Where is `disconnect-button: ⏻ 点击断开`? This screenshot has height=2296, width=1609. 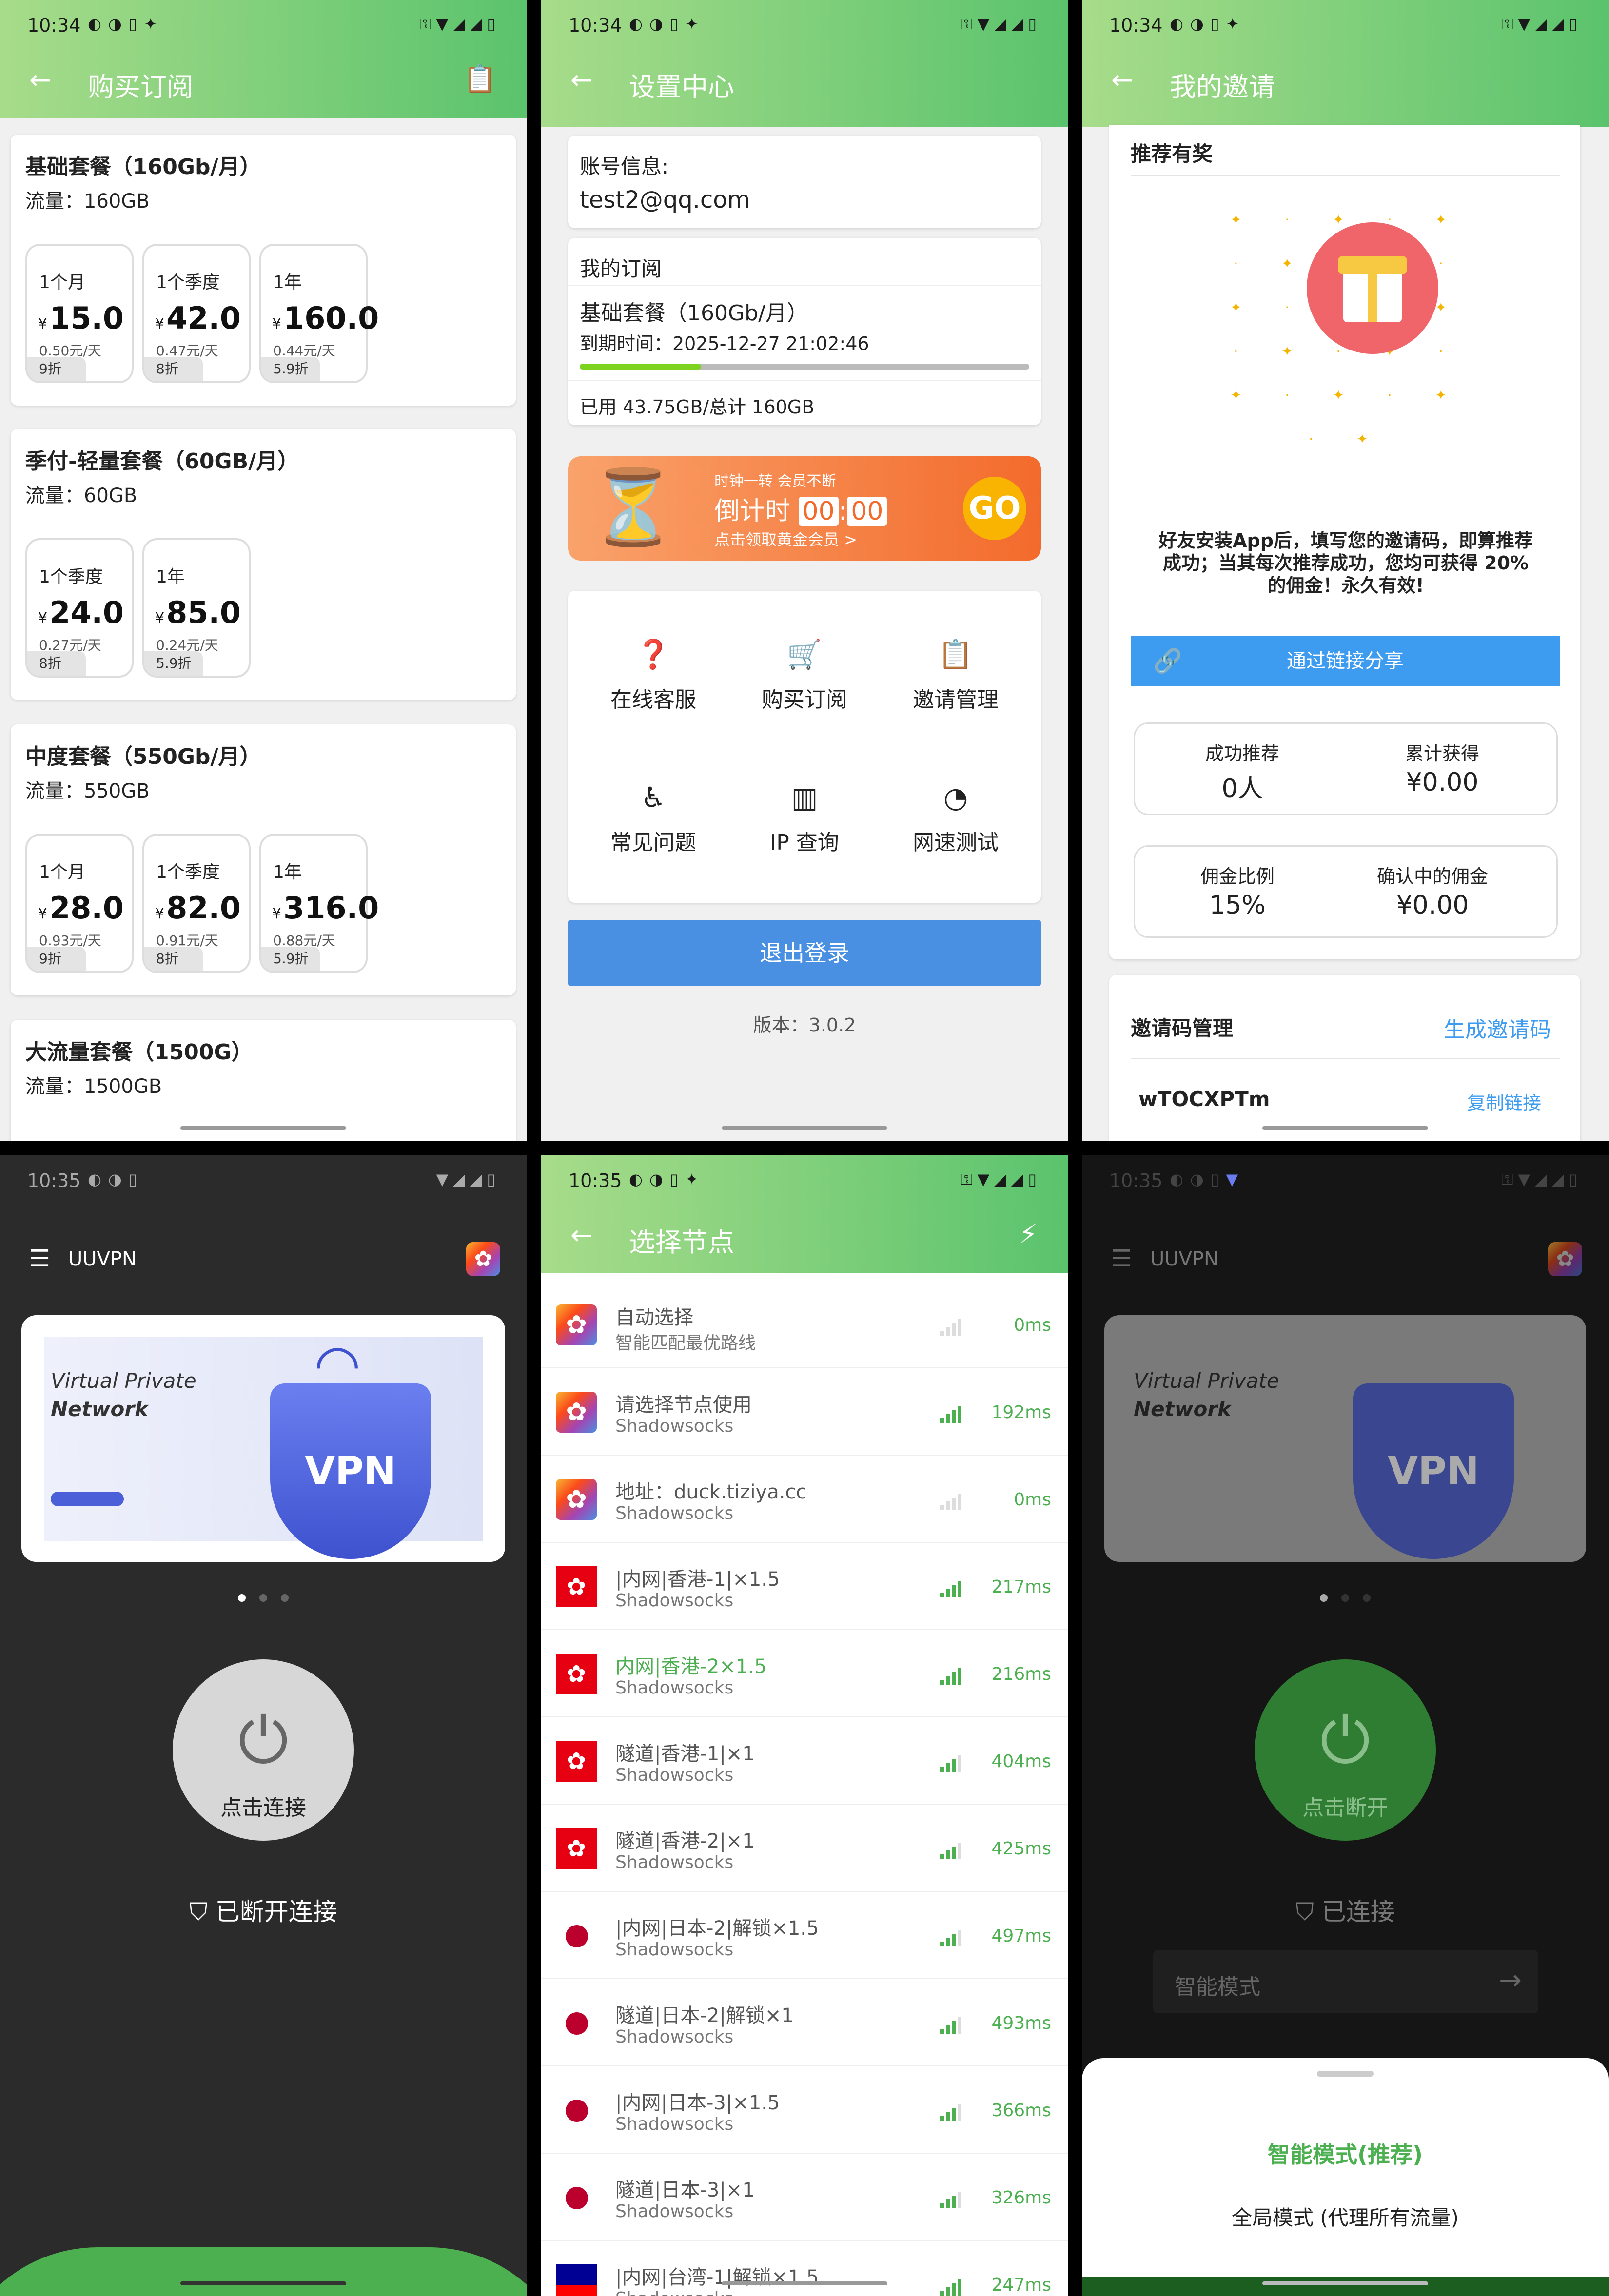 disconnect-button: ⏻ 点击断开 is located at coordinates (1345, 1750).